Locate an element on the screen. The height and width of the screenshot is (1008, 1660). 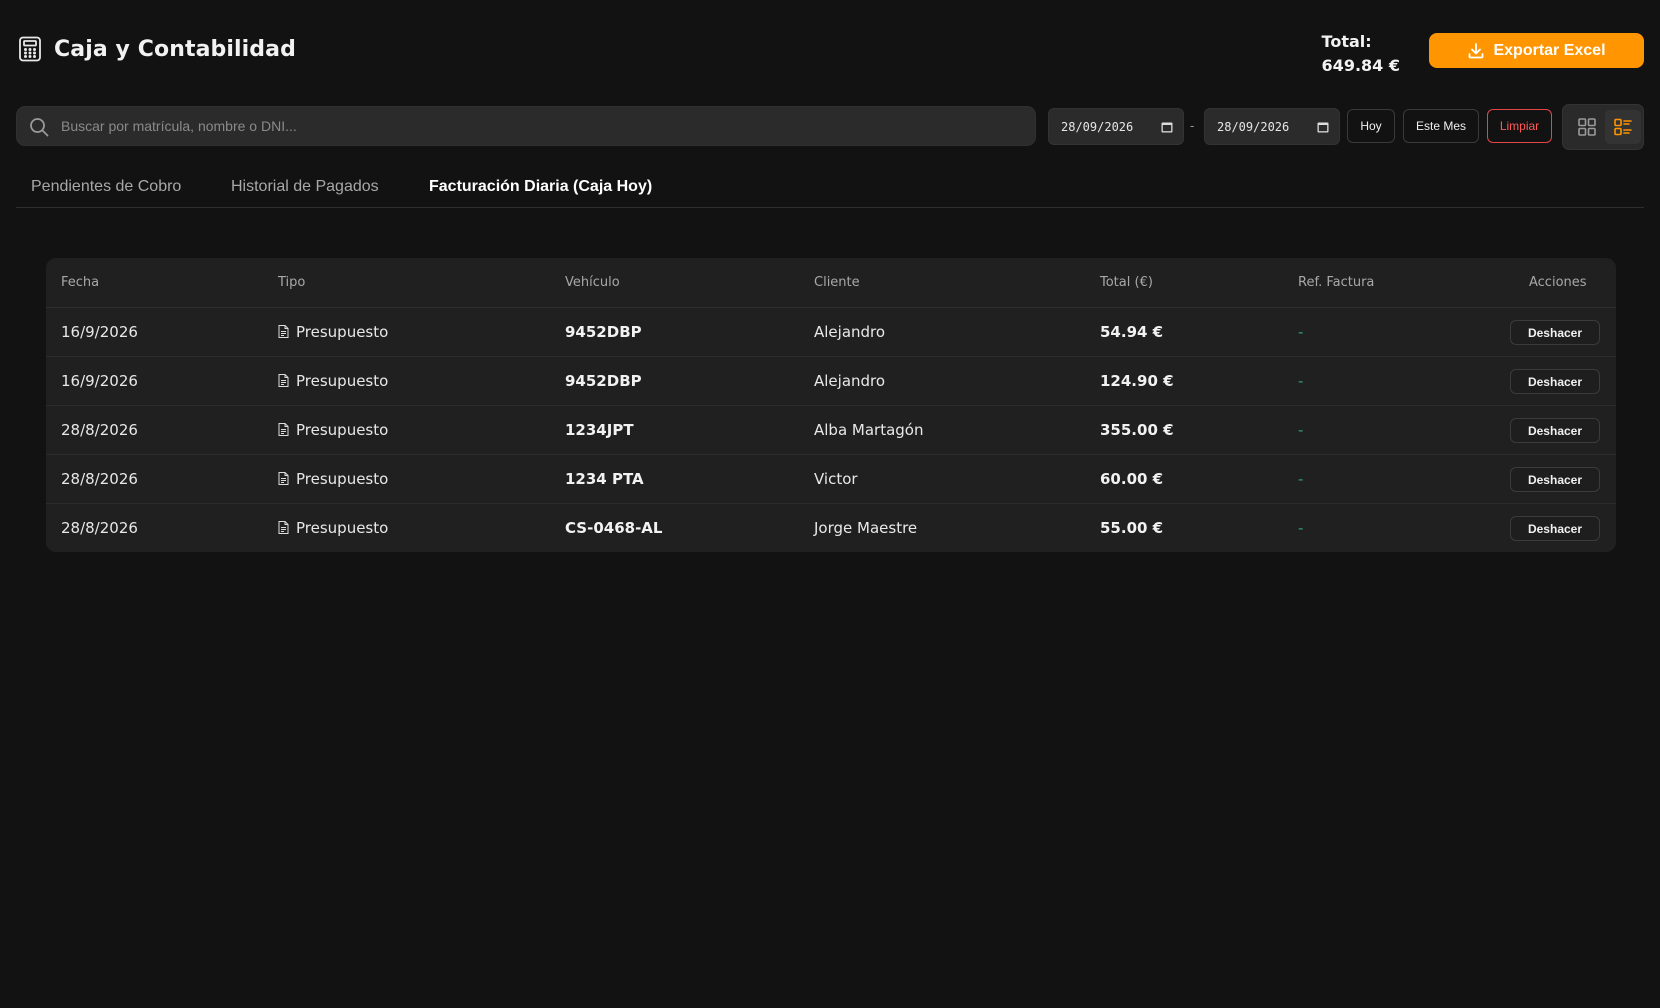
column-header-total: Total (€) is located at coordinates (1126, 282).